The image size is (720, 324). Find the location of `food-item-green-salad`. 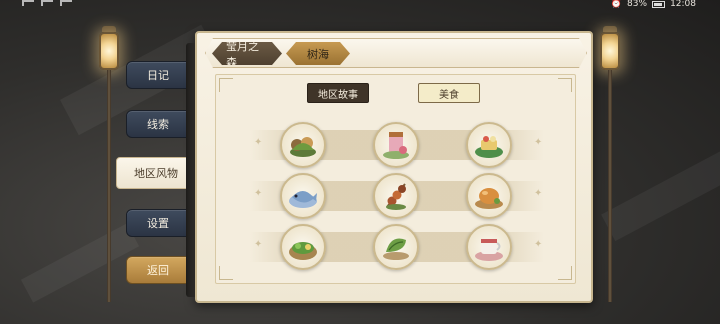

food-item-green-salad is located at coordinates (303, 247).